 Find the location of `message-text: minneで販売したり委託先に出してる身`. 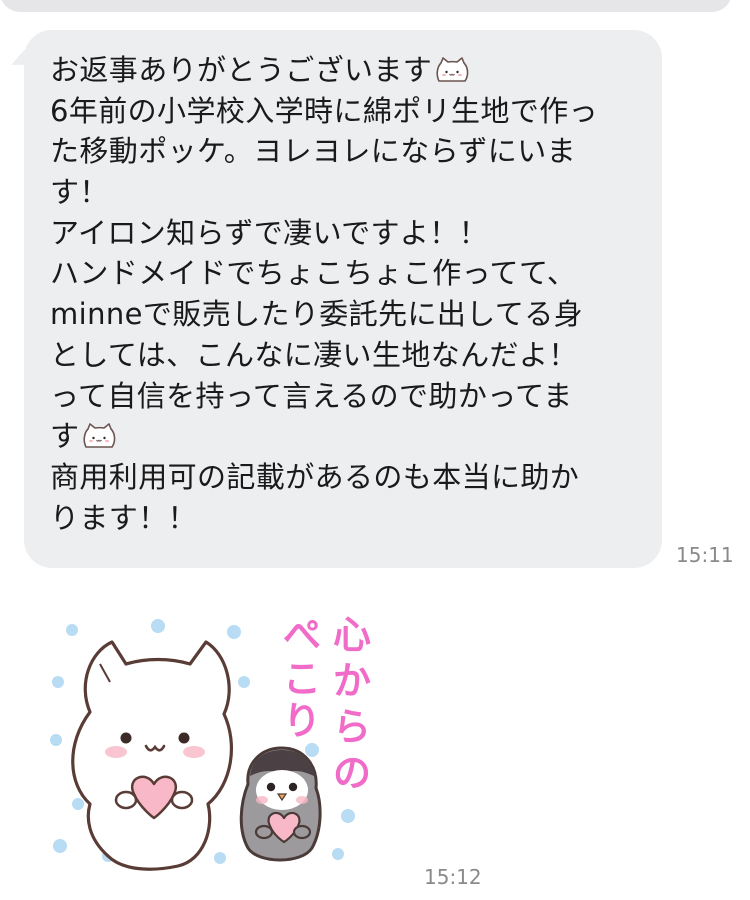

message-text: minneで販売したり委託先に出してる身 is located at coordinates (317, 314).